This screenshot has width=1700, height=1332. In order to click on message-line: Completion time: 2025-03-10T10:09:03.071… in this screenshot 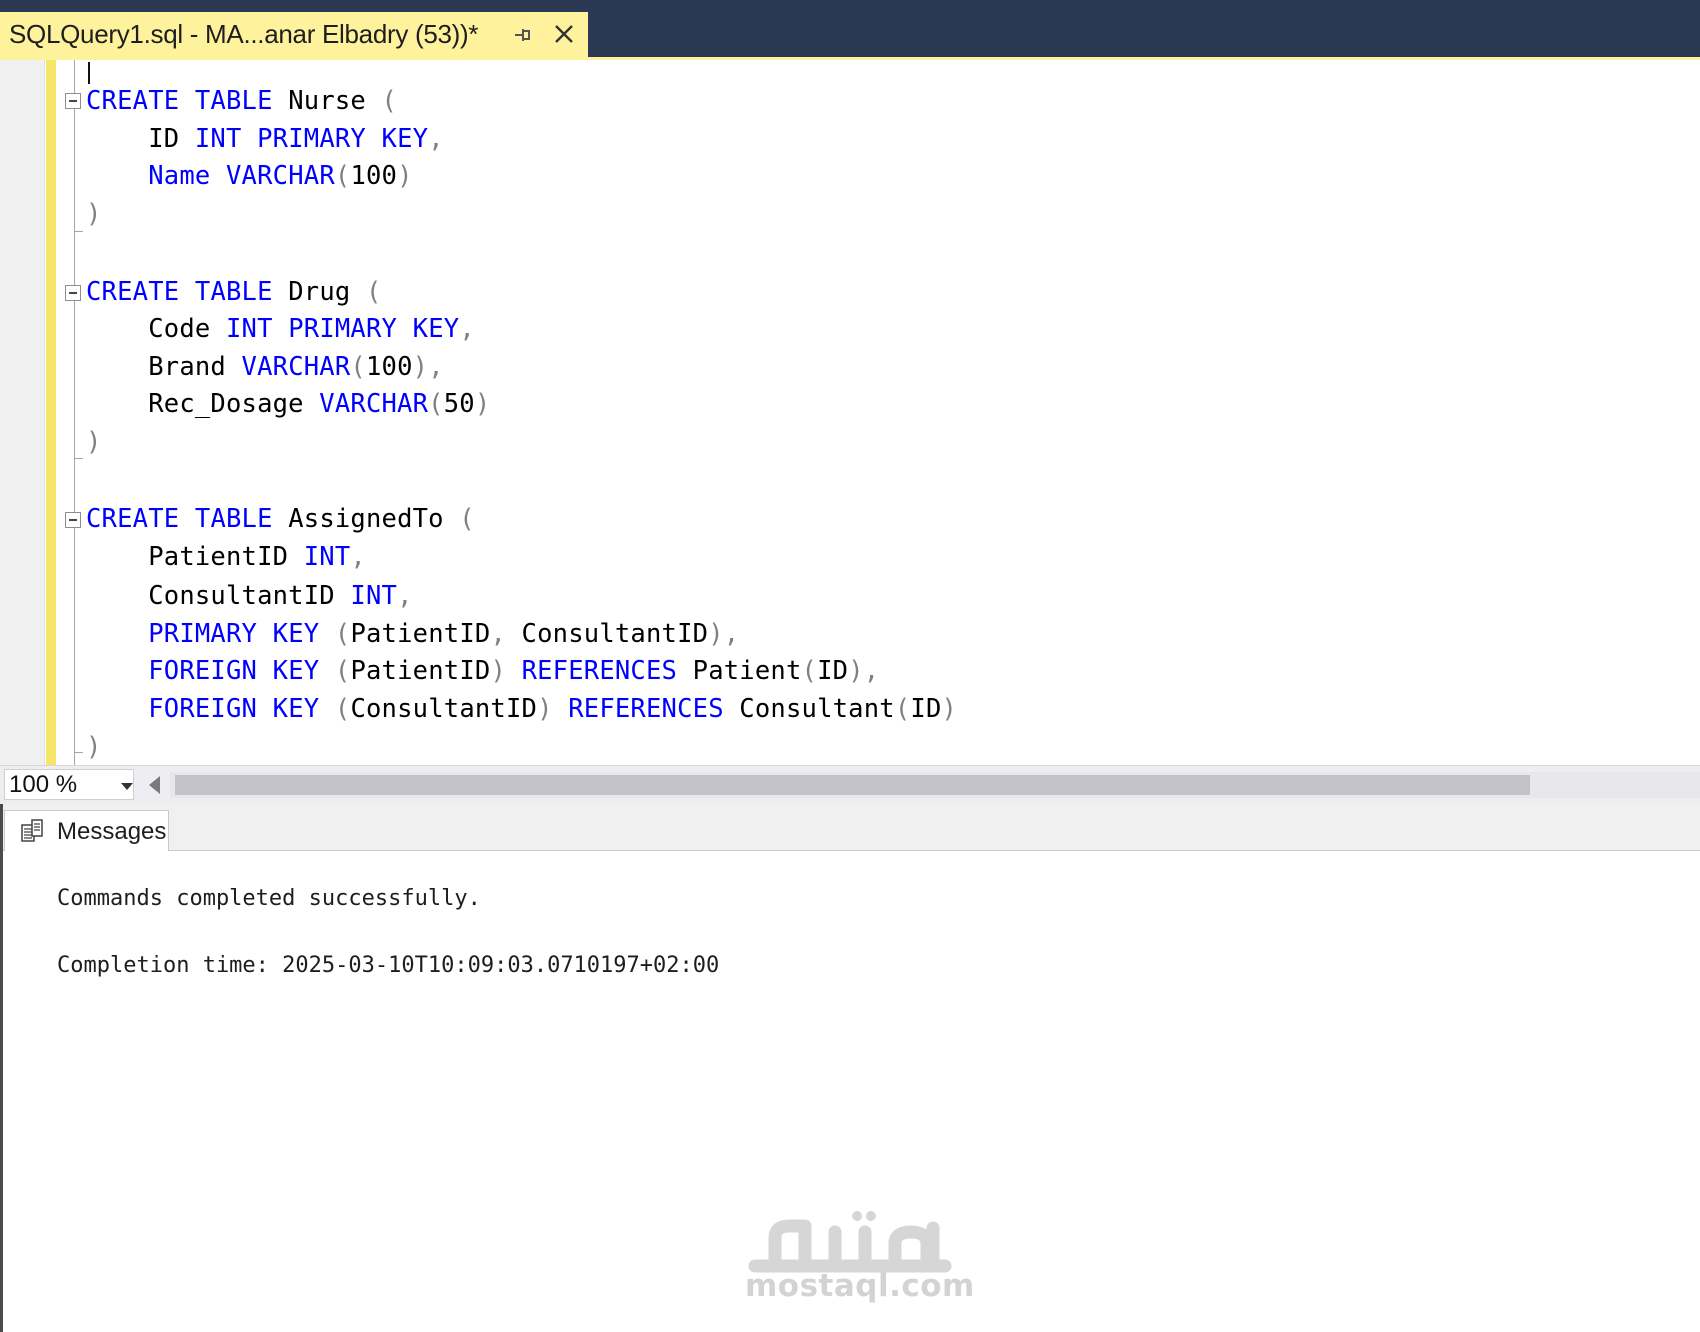, I will do `click(388, 965)`.